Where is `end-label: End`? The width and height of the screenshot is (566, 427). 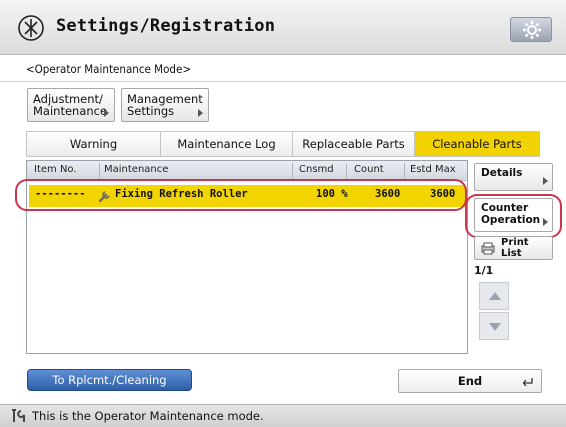
end-label: End is located at coordinates (470, 381).